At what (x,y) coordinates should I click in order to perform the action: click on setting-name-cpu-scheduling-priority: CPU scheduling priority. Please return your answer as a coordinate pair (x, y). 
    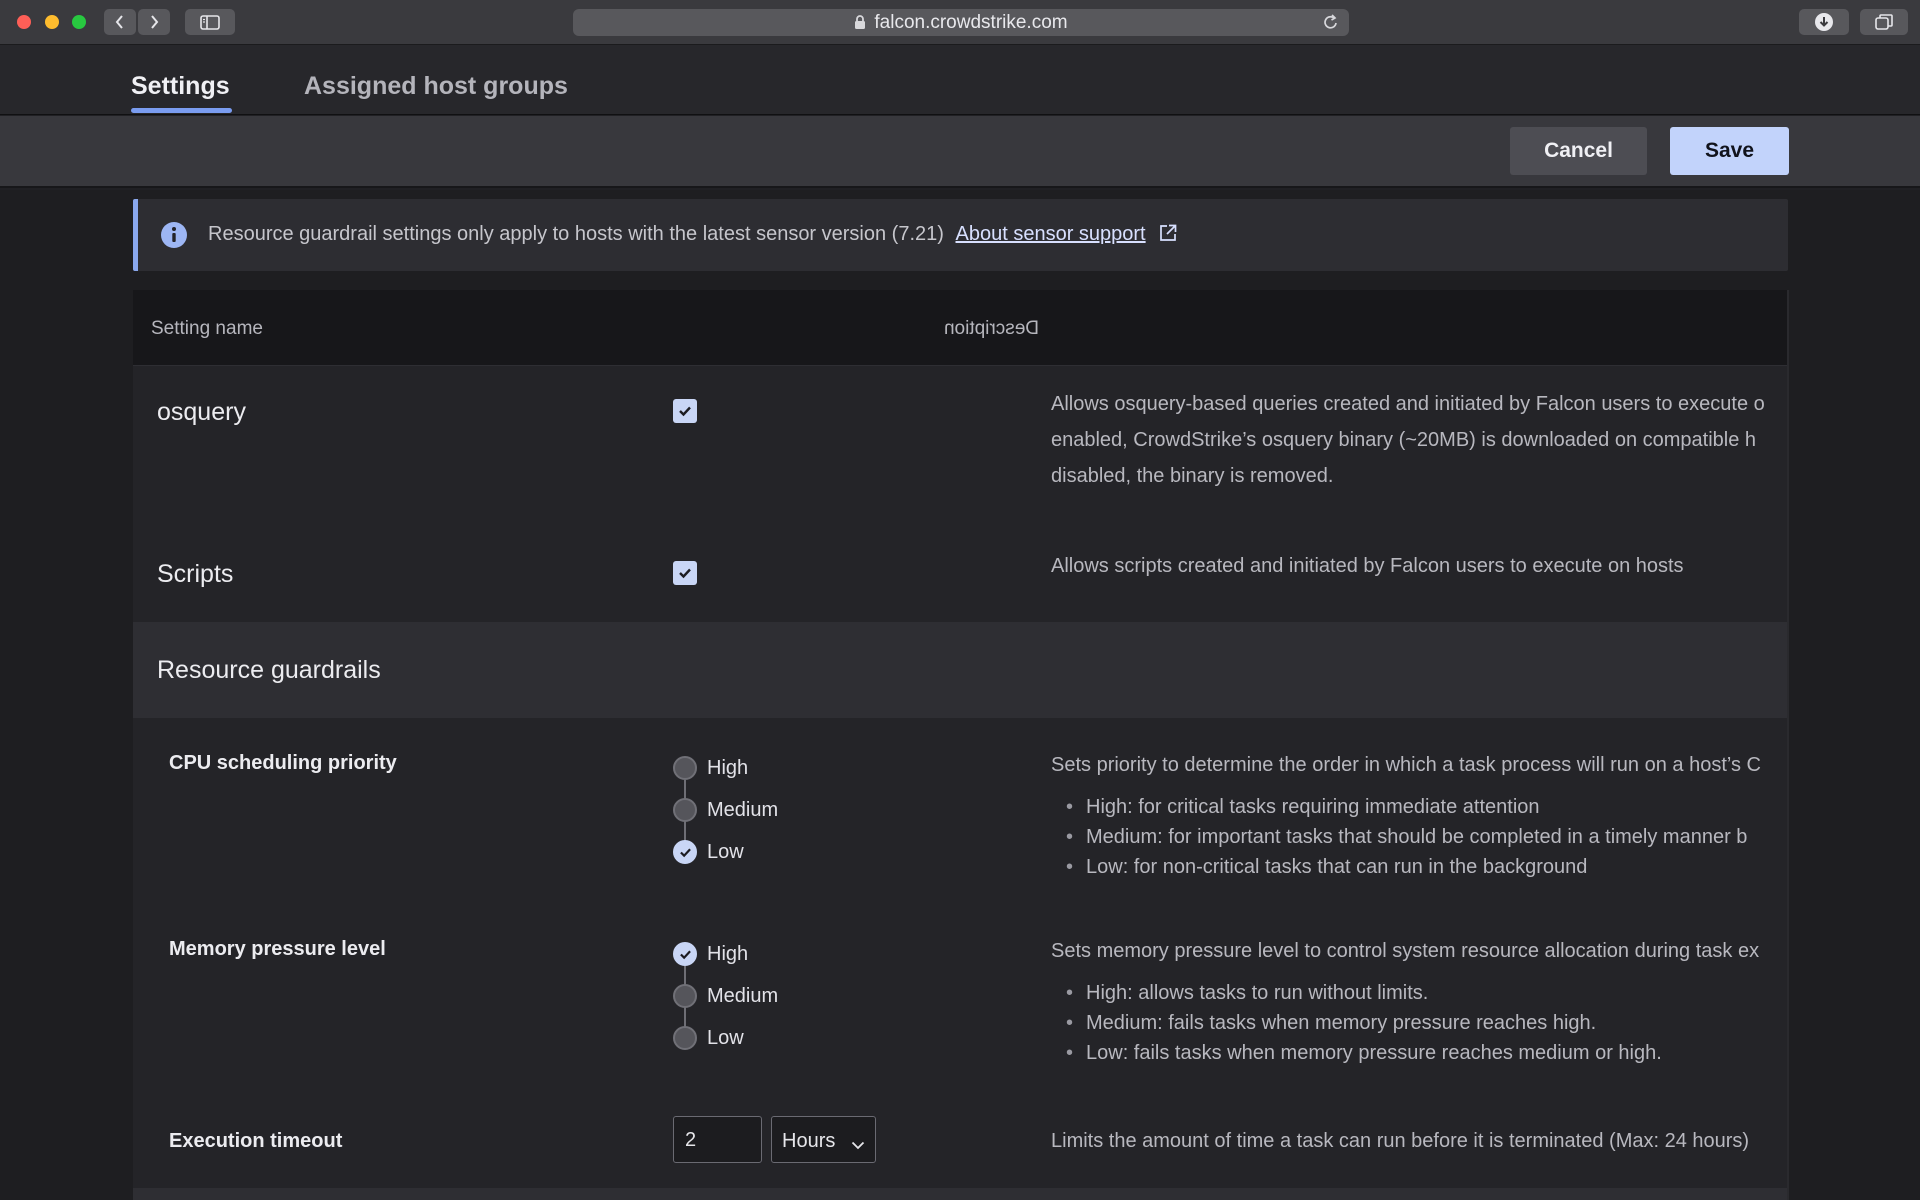
    Looking at the image, I should click on (283, 763).